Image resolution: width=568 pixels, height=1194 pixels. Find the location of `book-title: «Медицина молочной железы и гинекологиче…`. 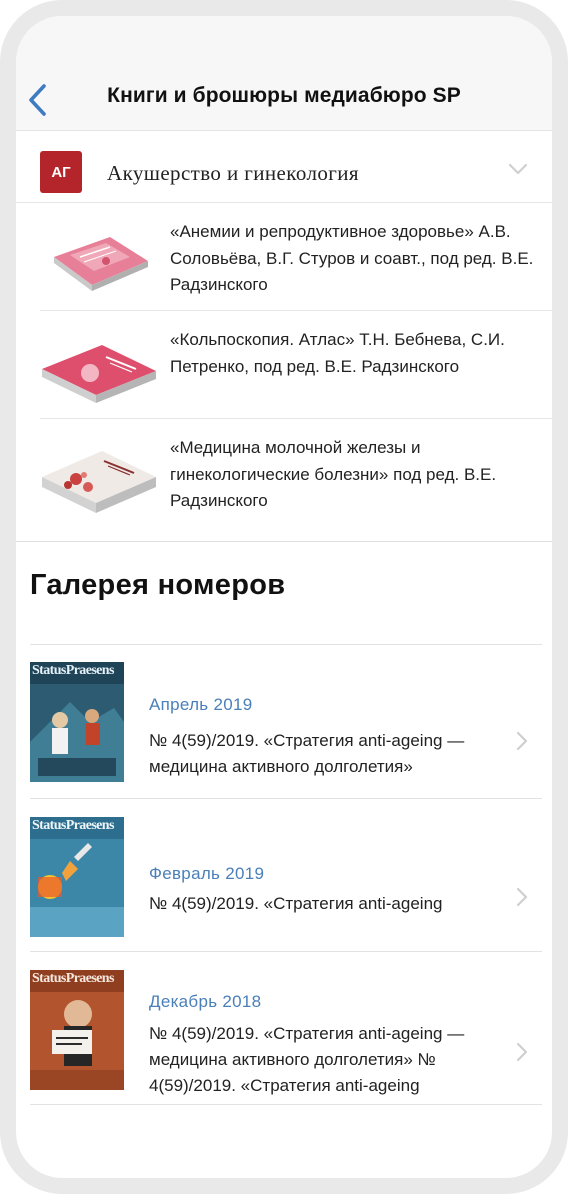

book-title: «Медицина молочной железы и гинекологиче… is located at coordinates (333, 474).